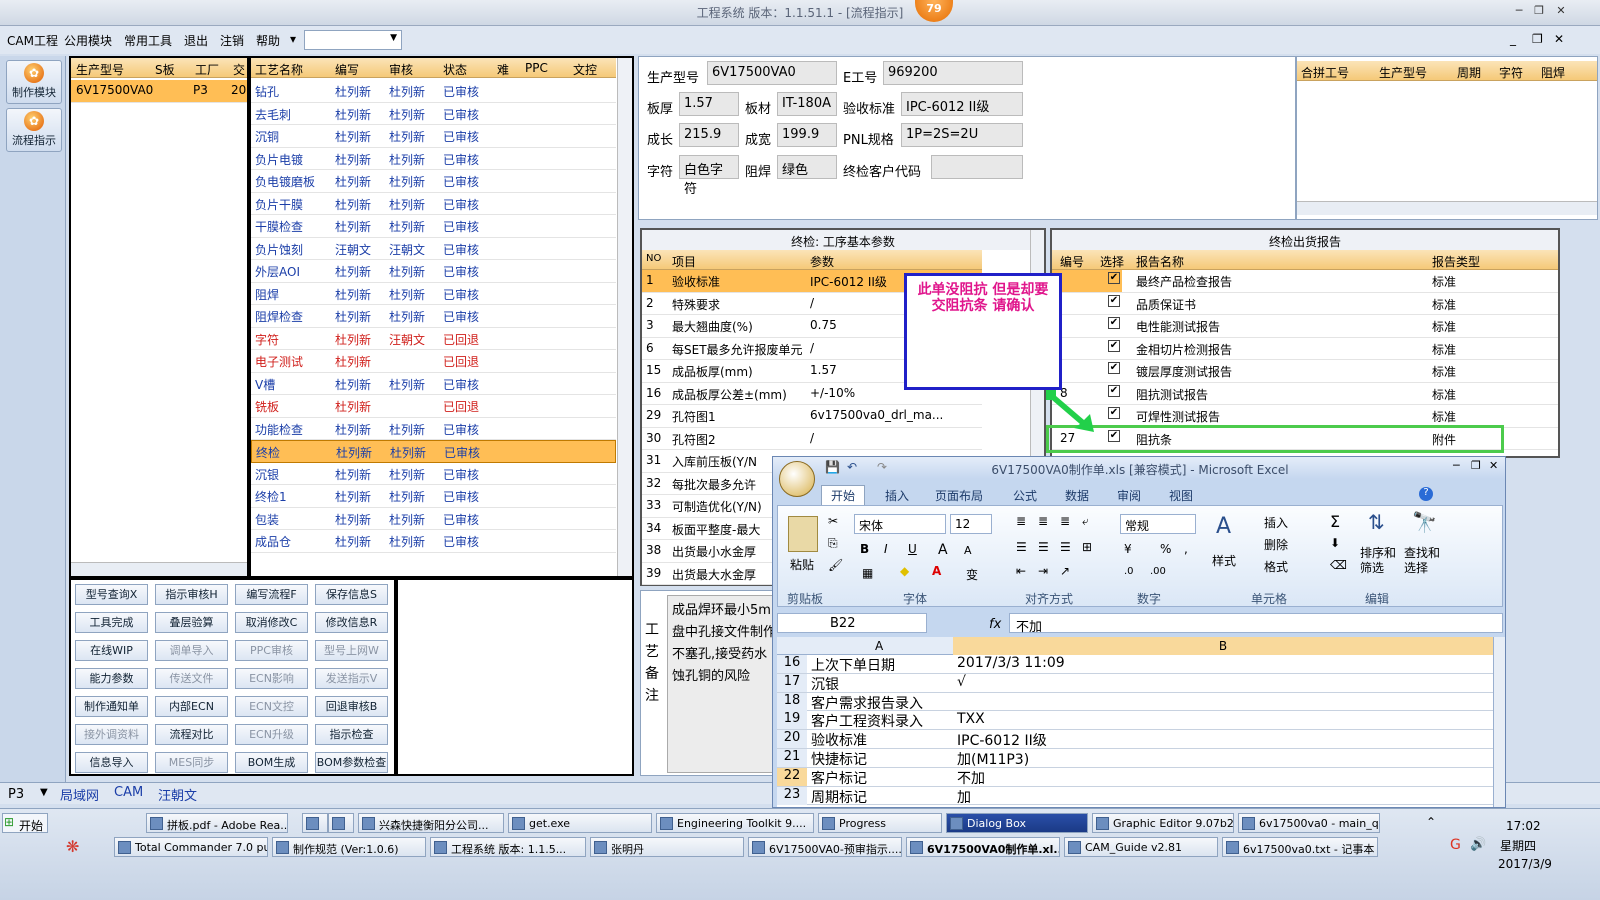 The image size is (1600, 900). What do you see at coordinates (1043, 547) in the screenshot?
I see `align-center-icon: ☰` at bounding box center [1043, 547].